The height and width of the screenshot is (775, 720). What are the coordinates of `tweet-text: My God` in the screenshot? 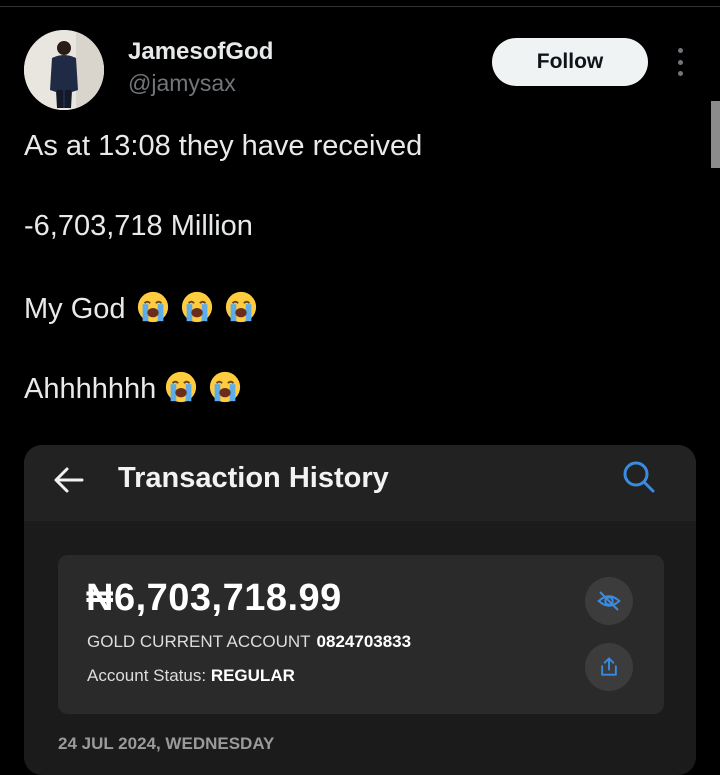 It's located at (75, 309).